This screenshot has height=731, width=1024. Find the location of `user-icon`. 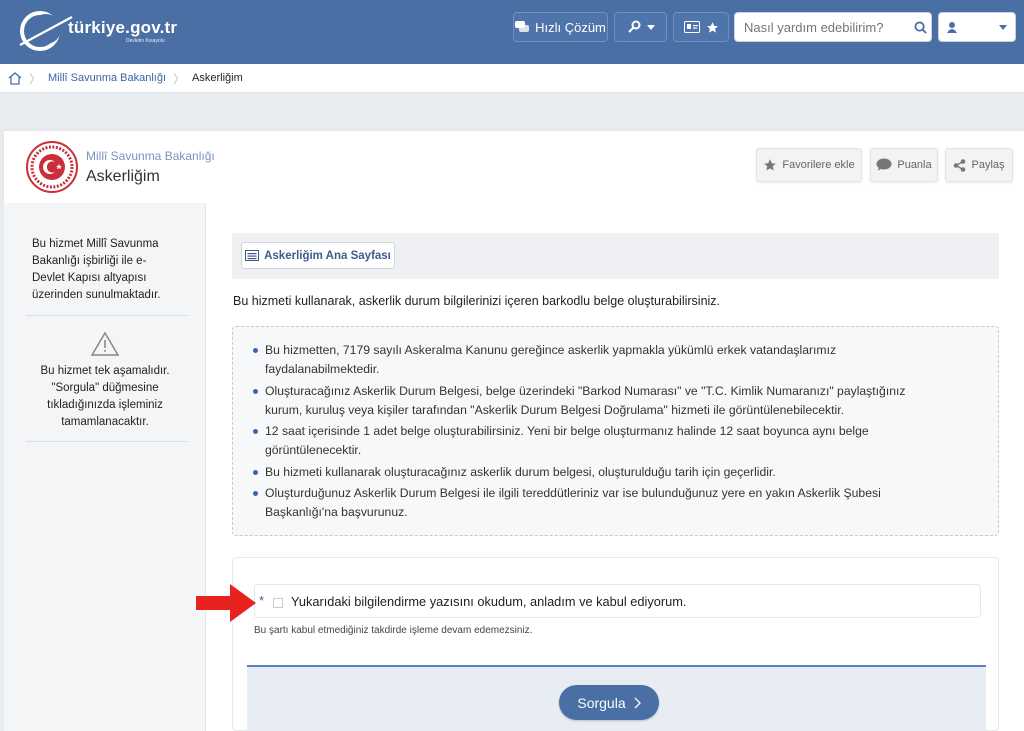

user-icon is located at coordinates (952, 27).